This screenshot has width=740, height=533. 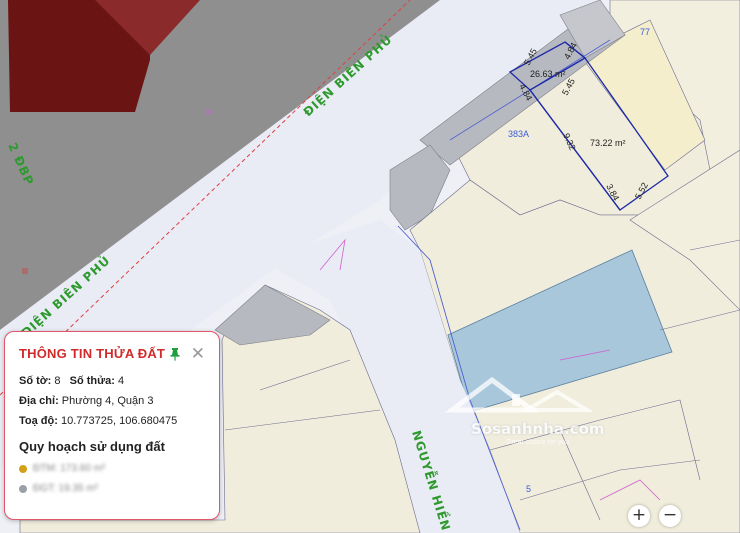 What do you see at coordinates (528, 489) in the screenshot?
I see `lot-number: 5` at bounding box center [528, 489].